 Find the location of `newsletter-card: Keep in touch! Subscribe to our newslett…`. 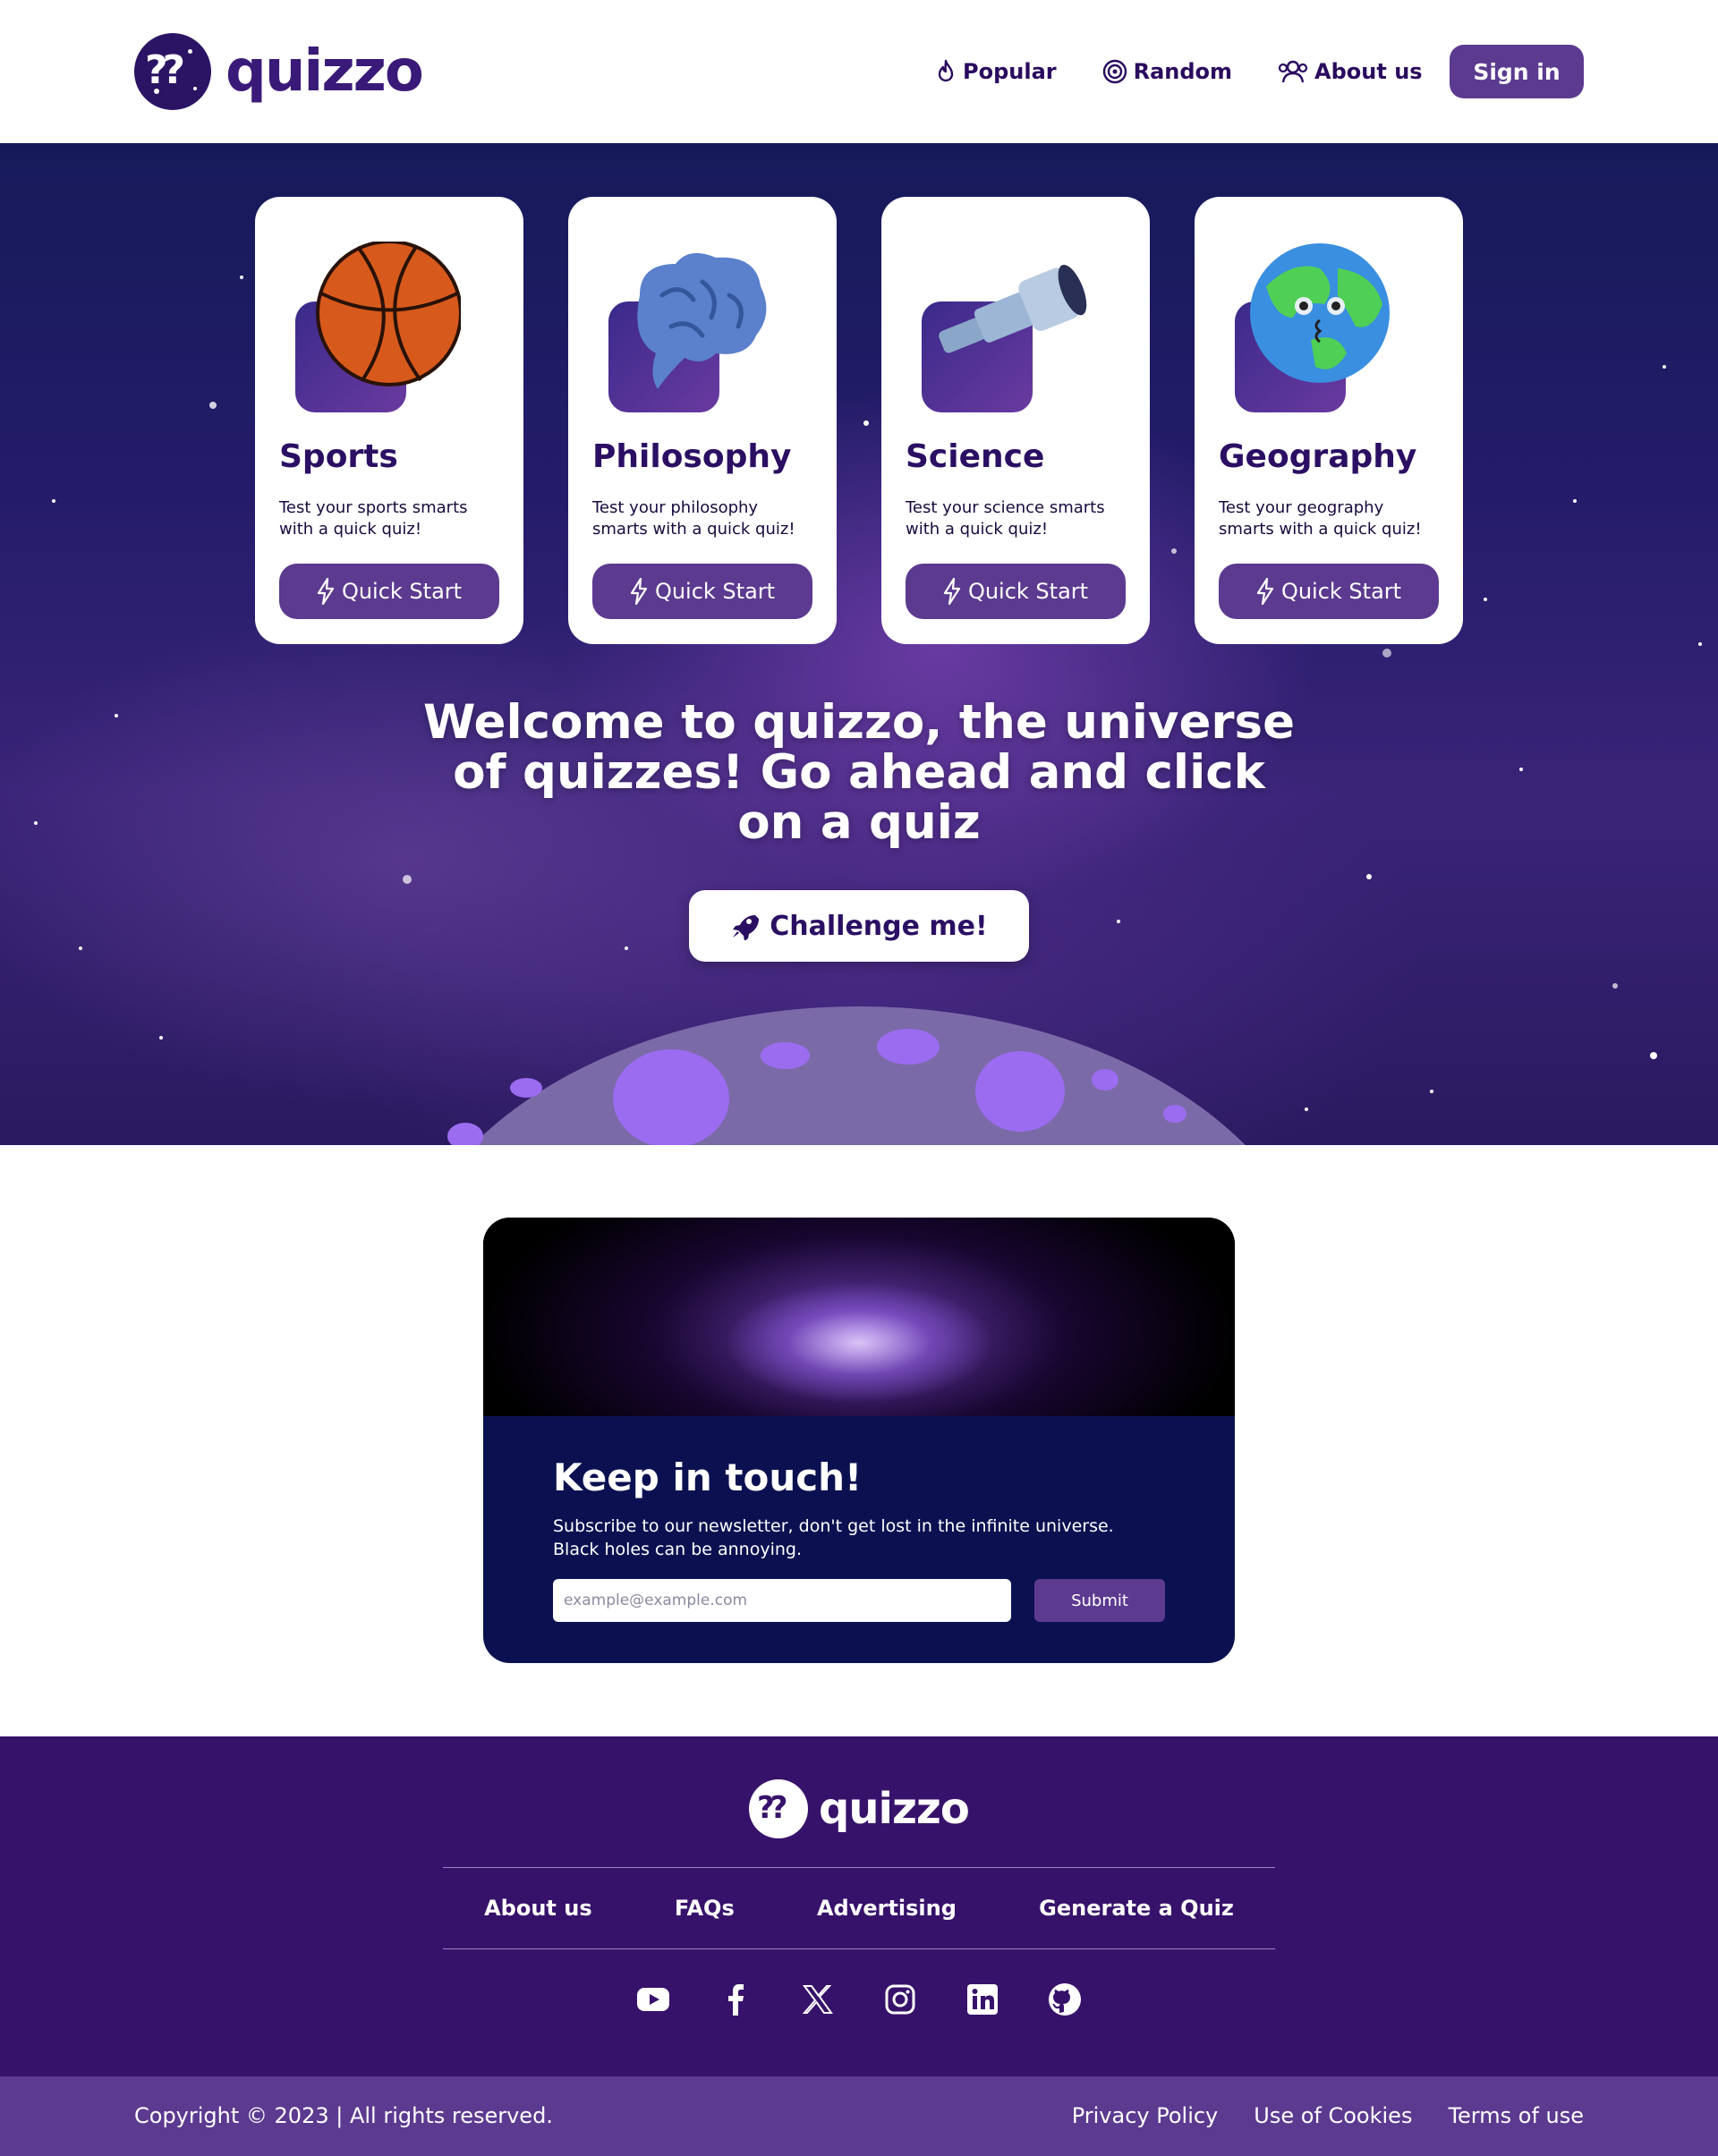

newsletter-card: Keep in touch! Subscribe to our newslett… is located at coordinates (859, 1440).